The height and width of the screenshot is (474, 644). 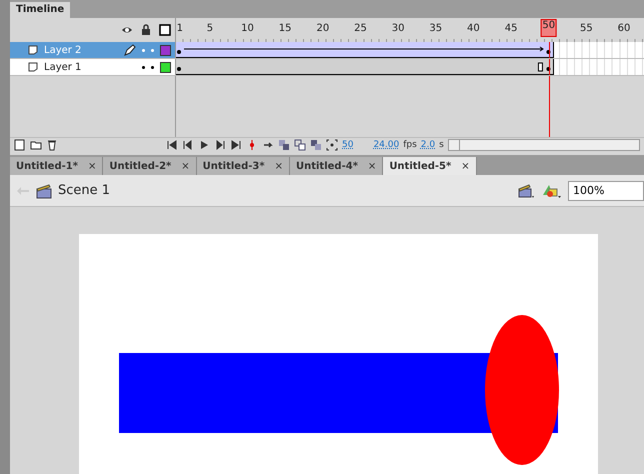 I want to click on layer-row: Layer 1, so click(x=327, y=67).